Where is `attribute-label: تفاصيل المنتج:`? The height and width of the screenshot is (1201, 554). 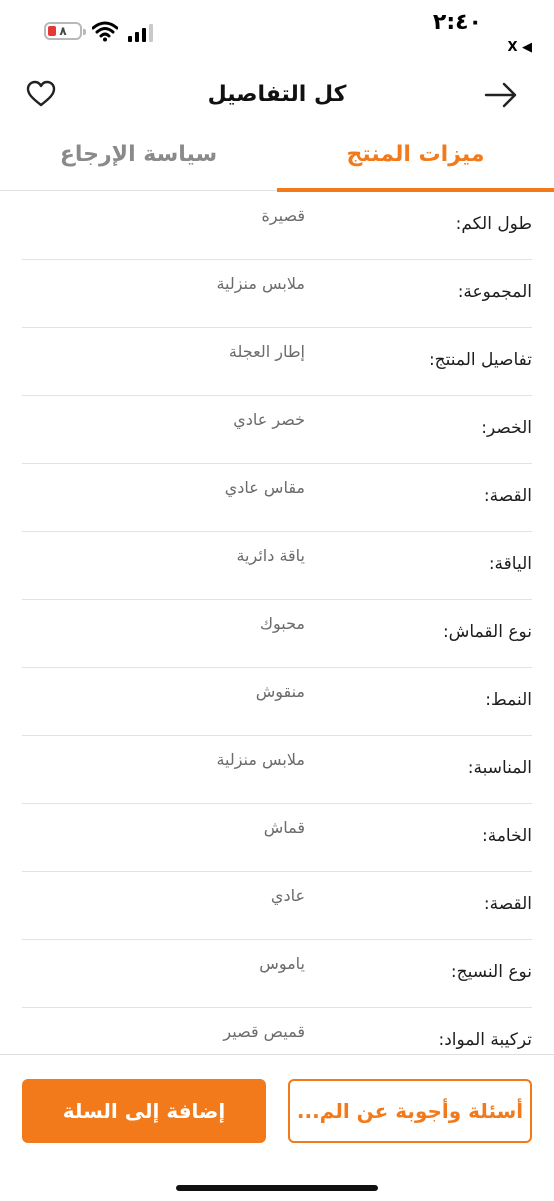 attribute-label: تفاصيل المنتج: is located at coordinates (480, 360).